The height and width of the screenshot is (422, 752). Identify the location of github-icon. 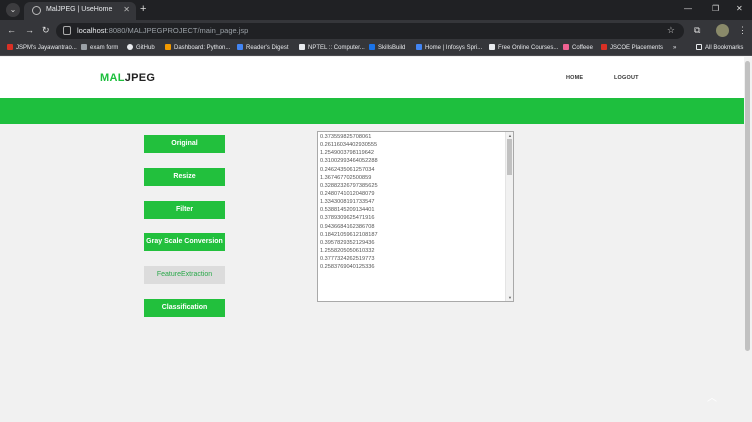
(130, 47).